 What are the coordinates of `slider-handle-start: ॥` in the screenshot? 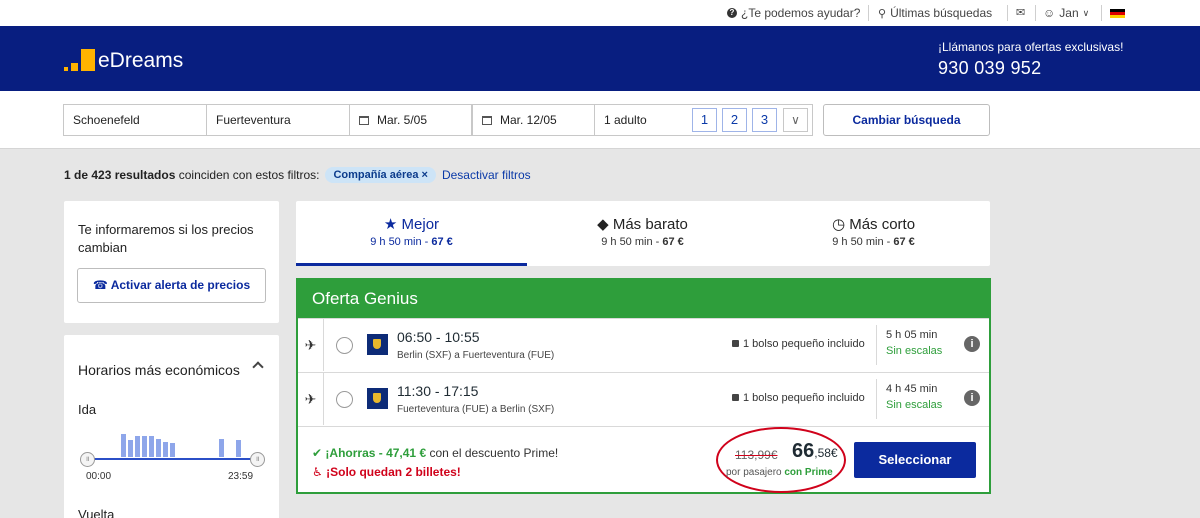 It's located at (87, 459).